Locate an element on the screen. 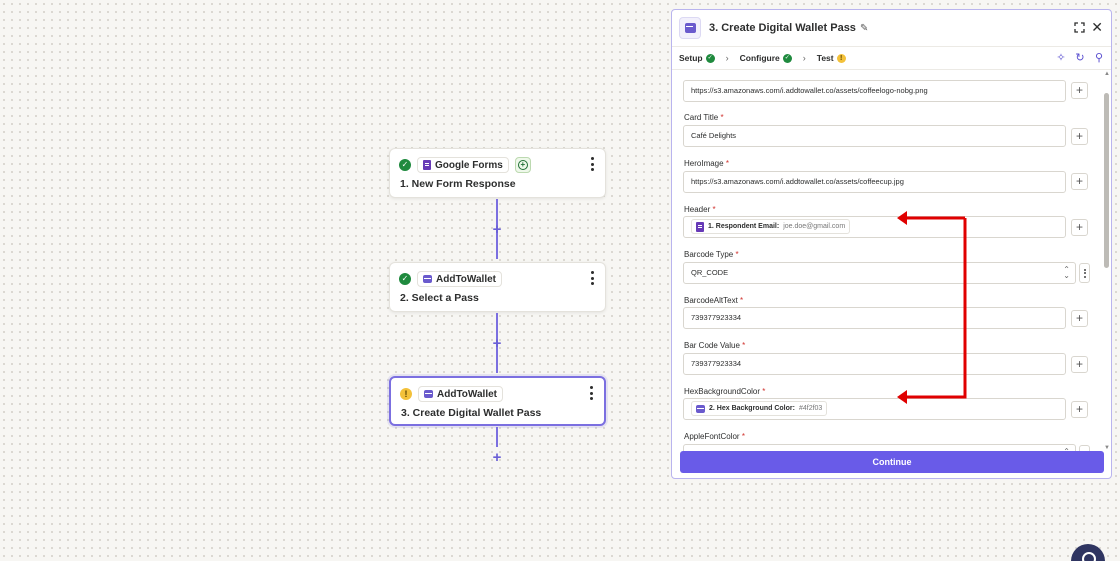 This screenshot has height=561, width=1120. add-trigger-icon: + is located at coordinates (522, 165).